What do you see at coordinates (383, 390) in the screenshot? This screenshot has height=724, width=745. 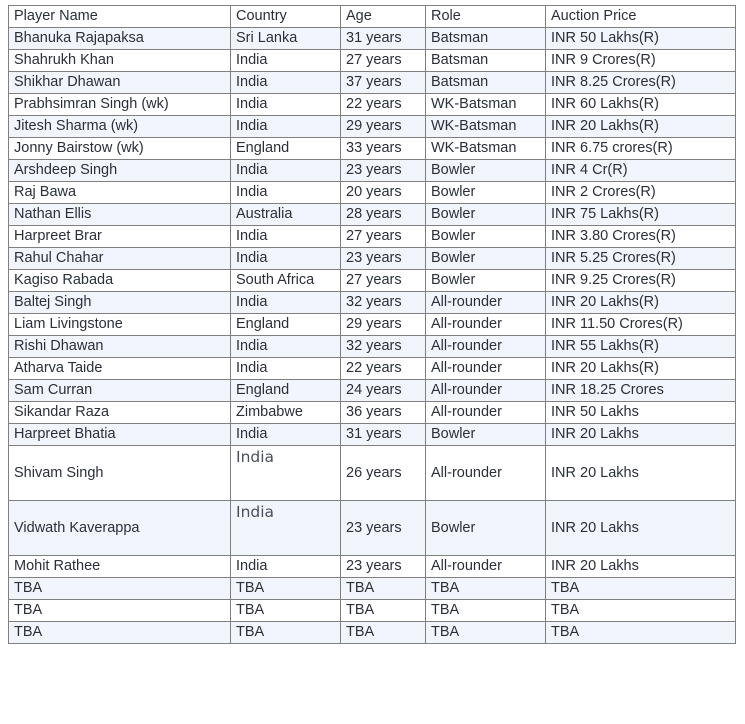 I see `cell-age: 24 years` at bounding box center [383, 390].